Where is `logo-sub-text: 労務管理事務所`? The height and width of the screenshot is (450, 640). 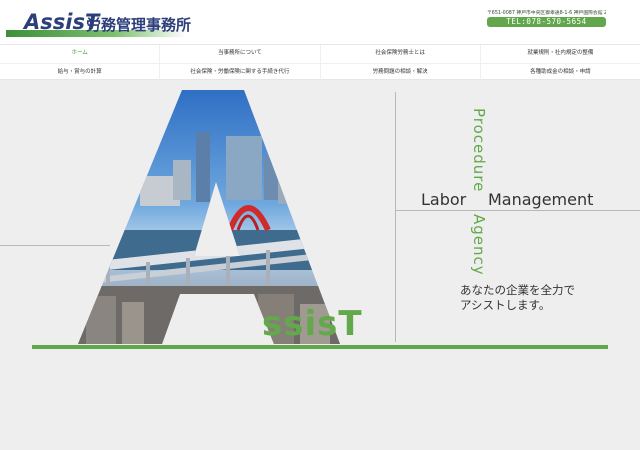
logo-sub-text: 労務管理事務所 is located at coordinates (139, 25).